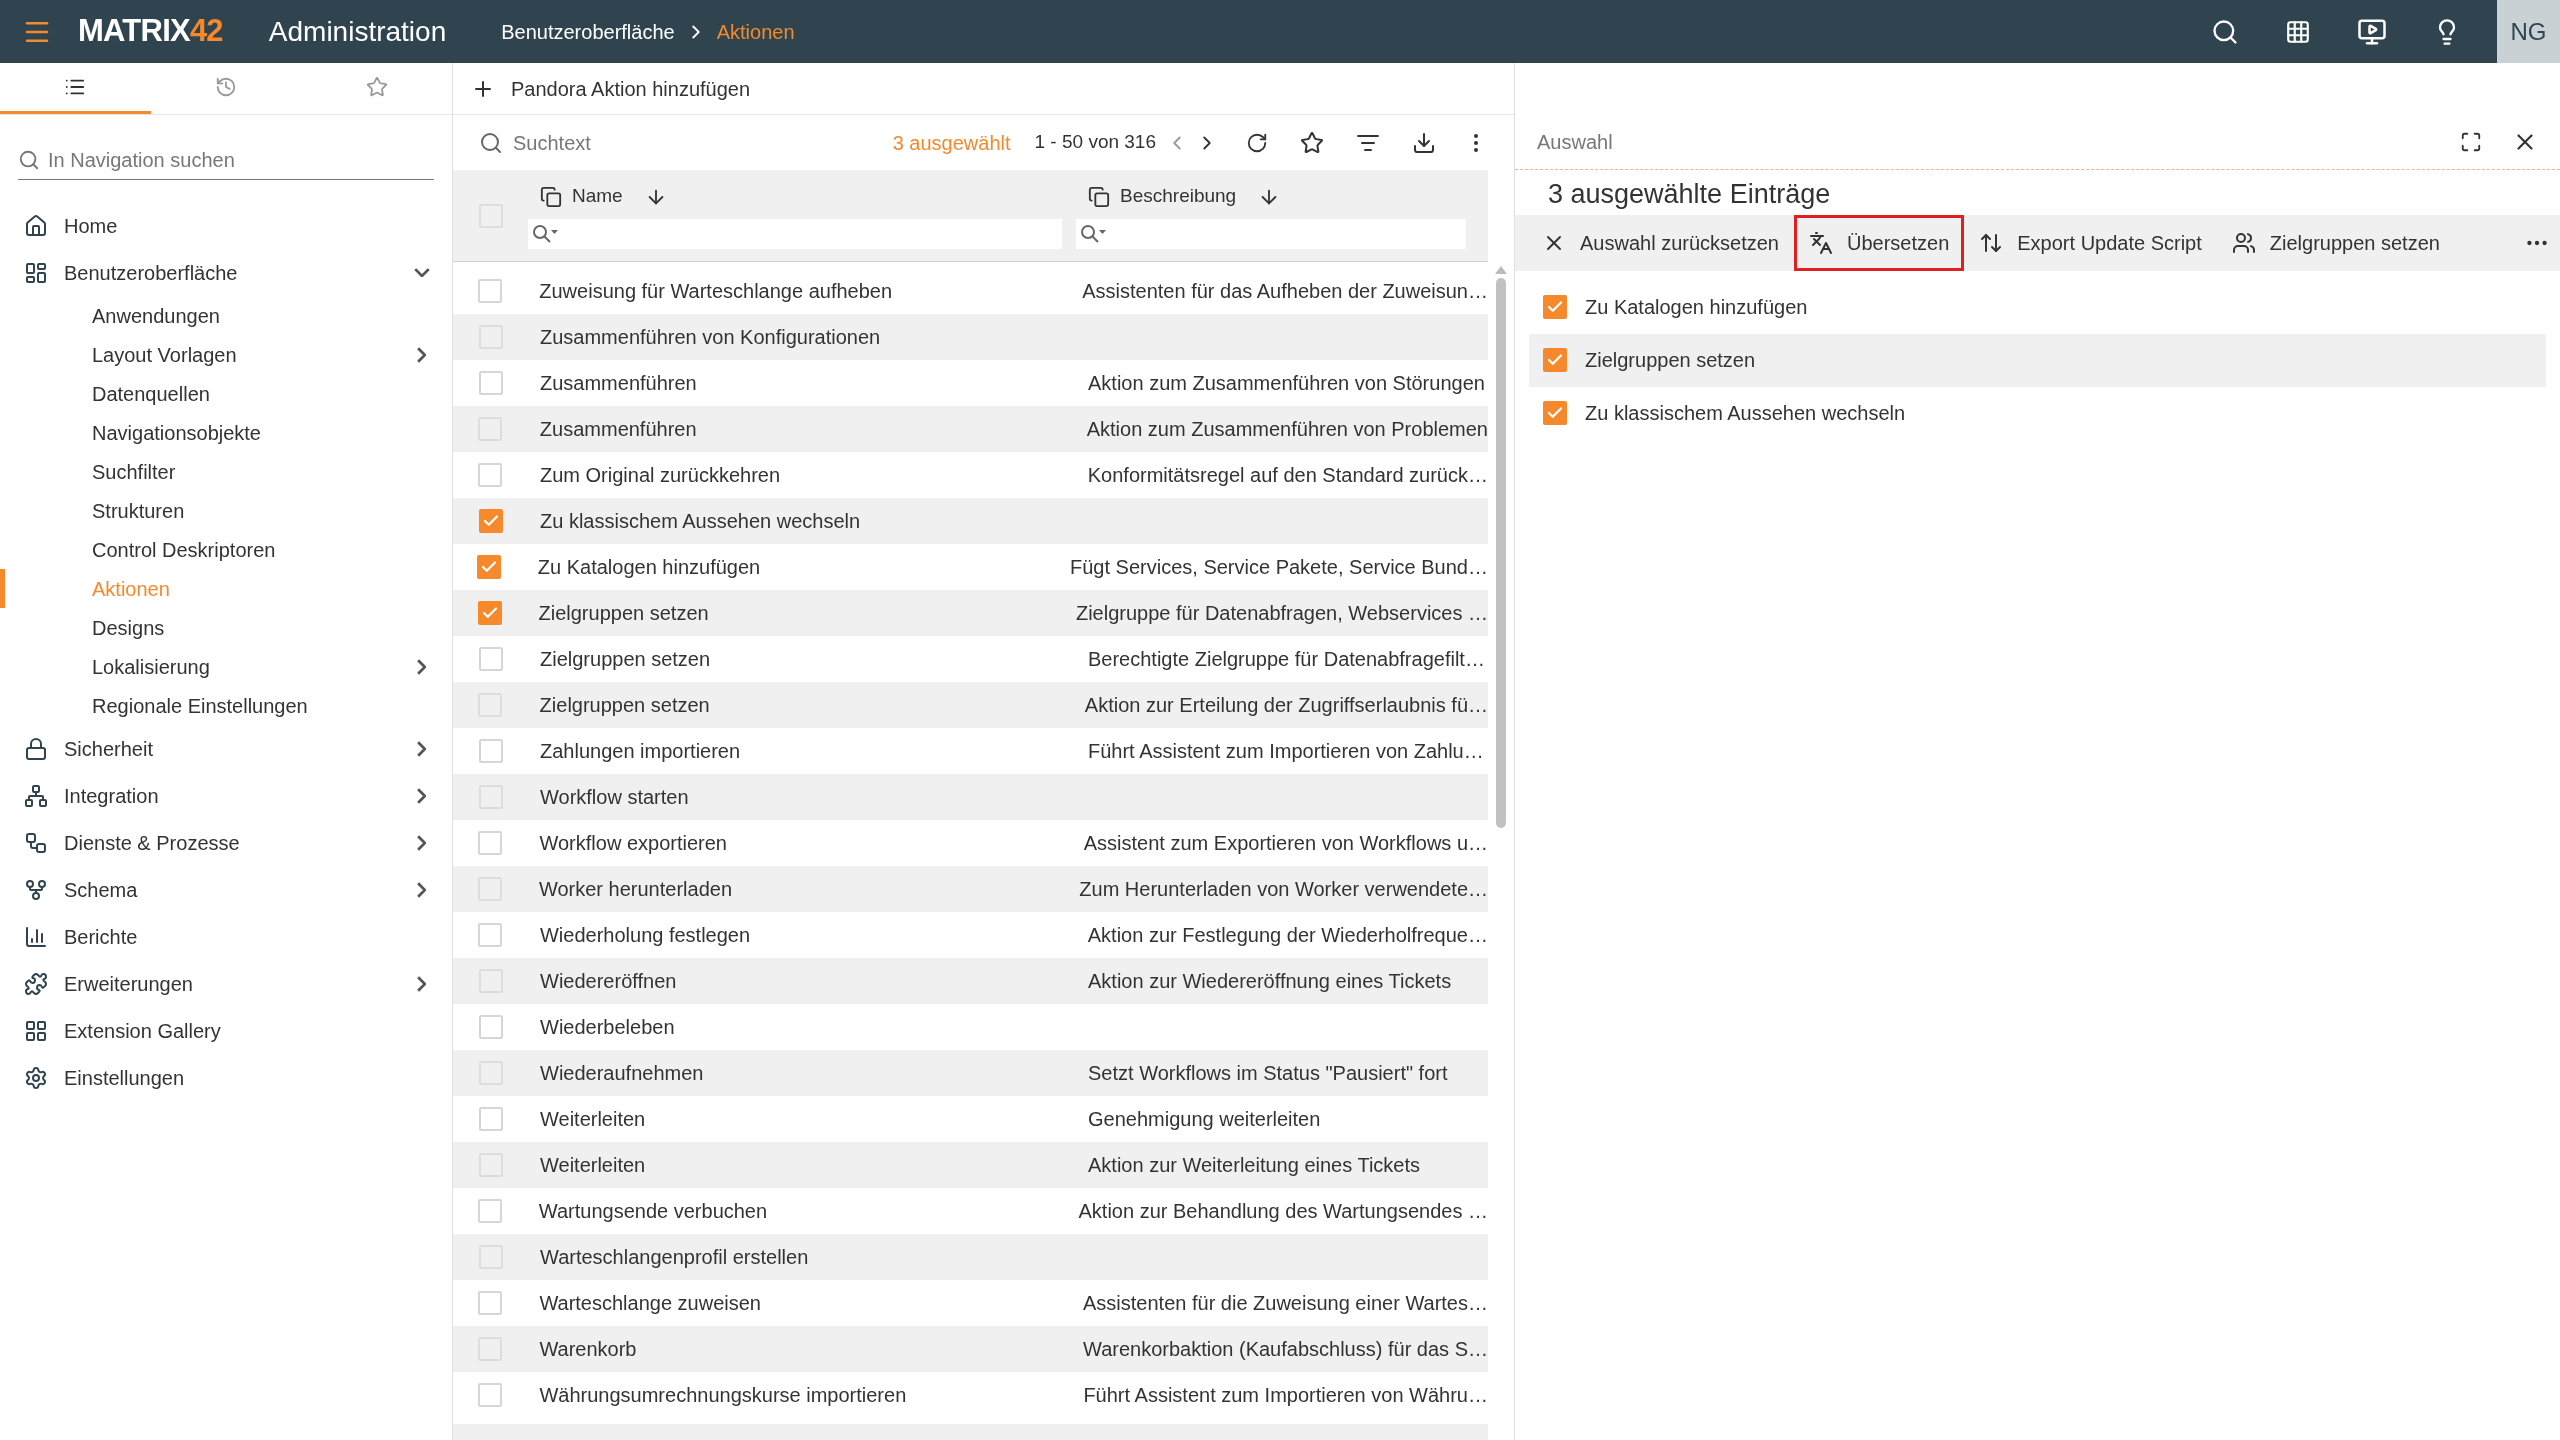  Describe the element at coordinates (226, 549) in the screenshot. I see `nav-subitem: Control Deskriptoren` at that location.